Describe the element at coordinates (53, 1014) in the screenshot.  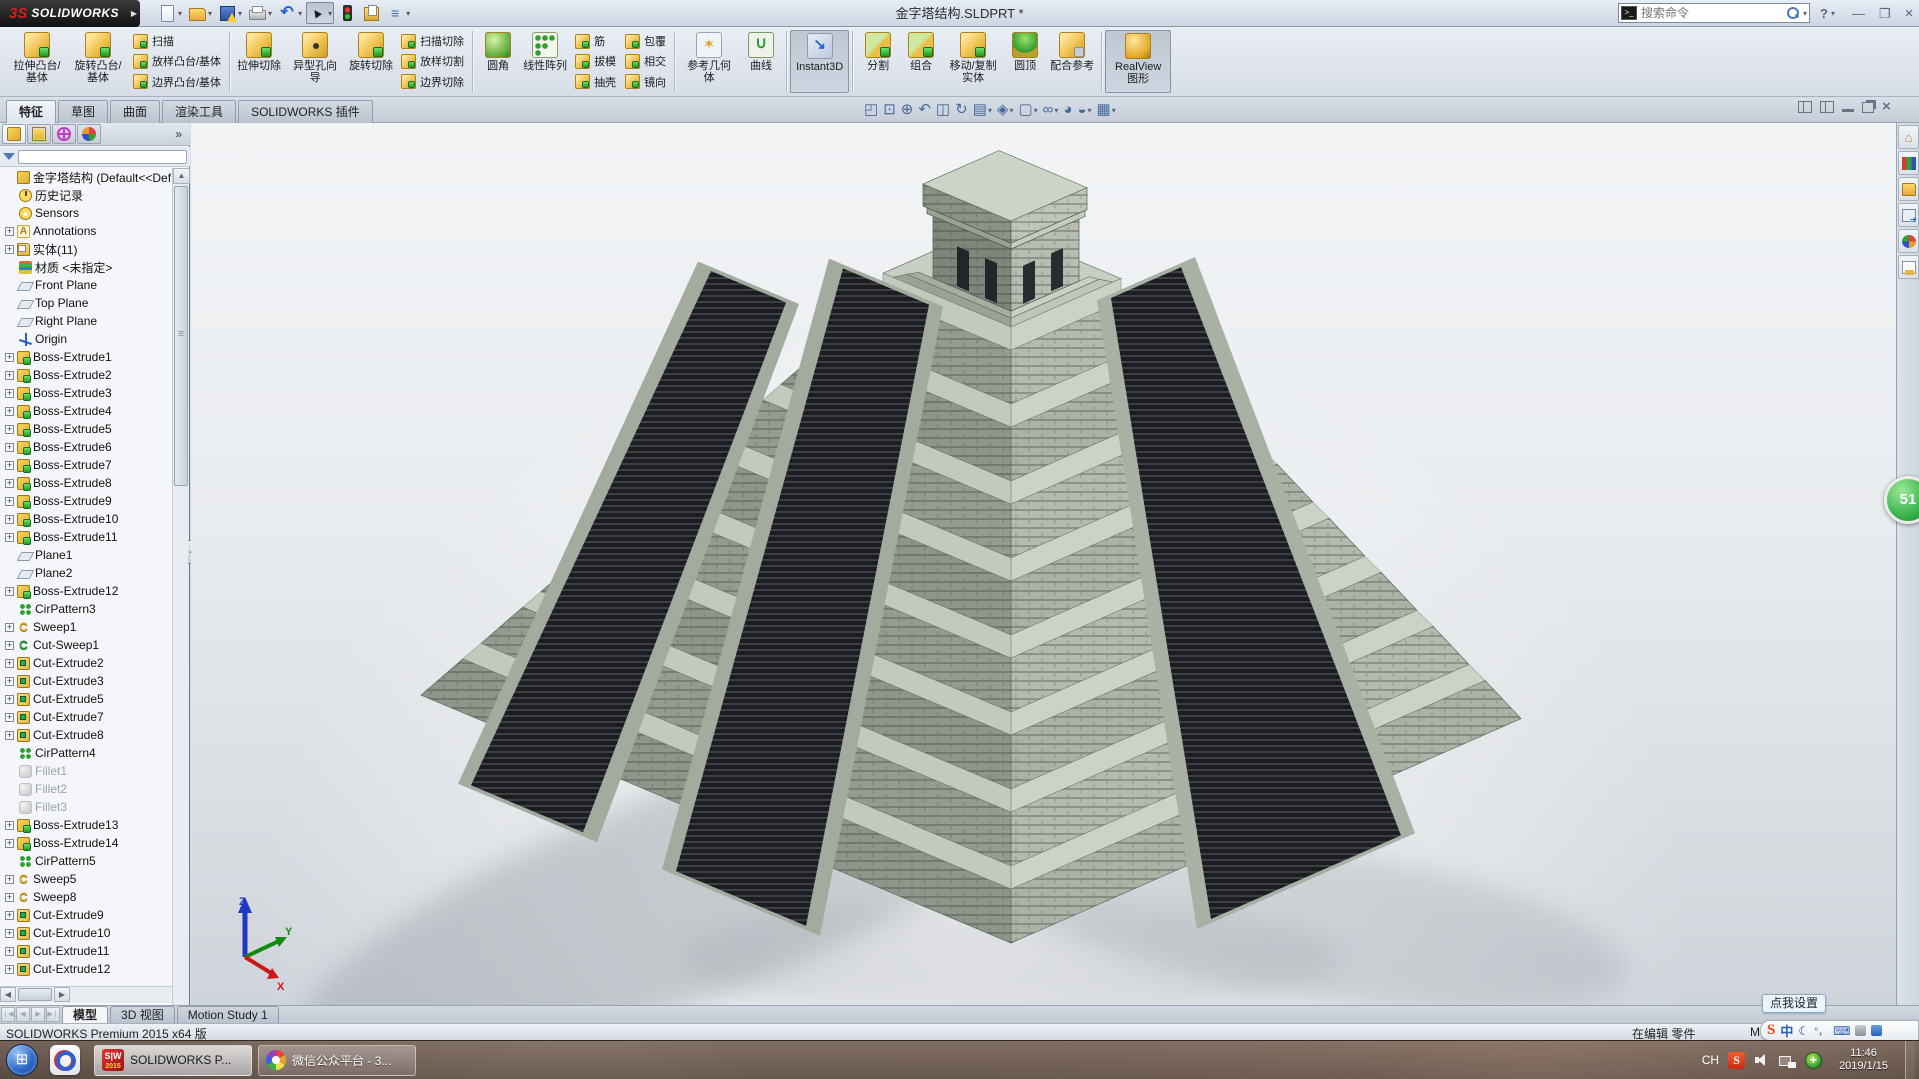
I see `tab-scroll-last: ▶❘` at that location.